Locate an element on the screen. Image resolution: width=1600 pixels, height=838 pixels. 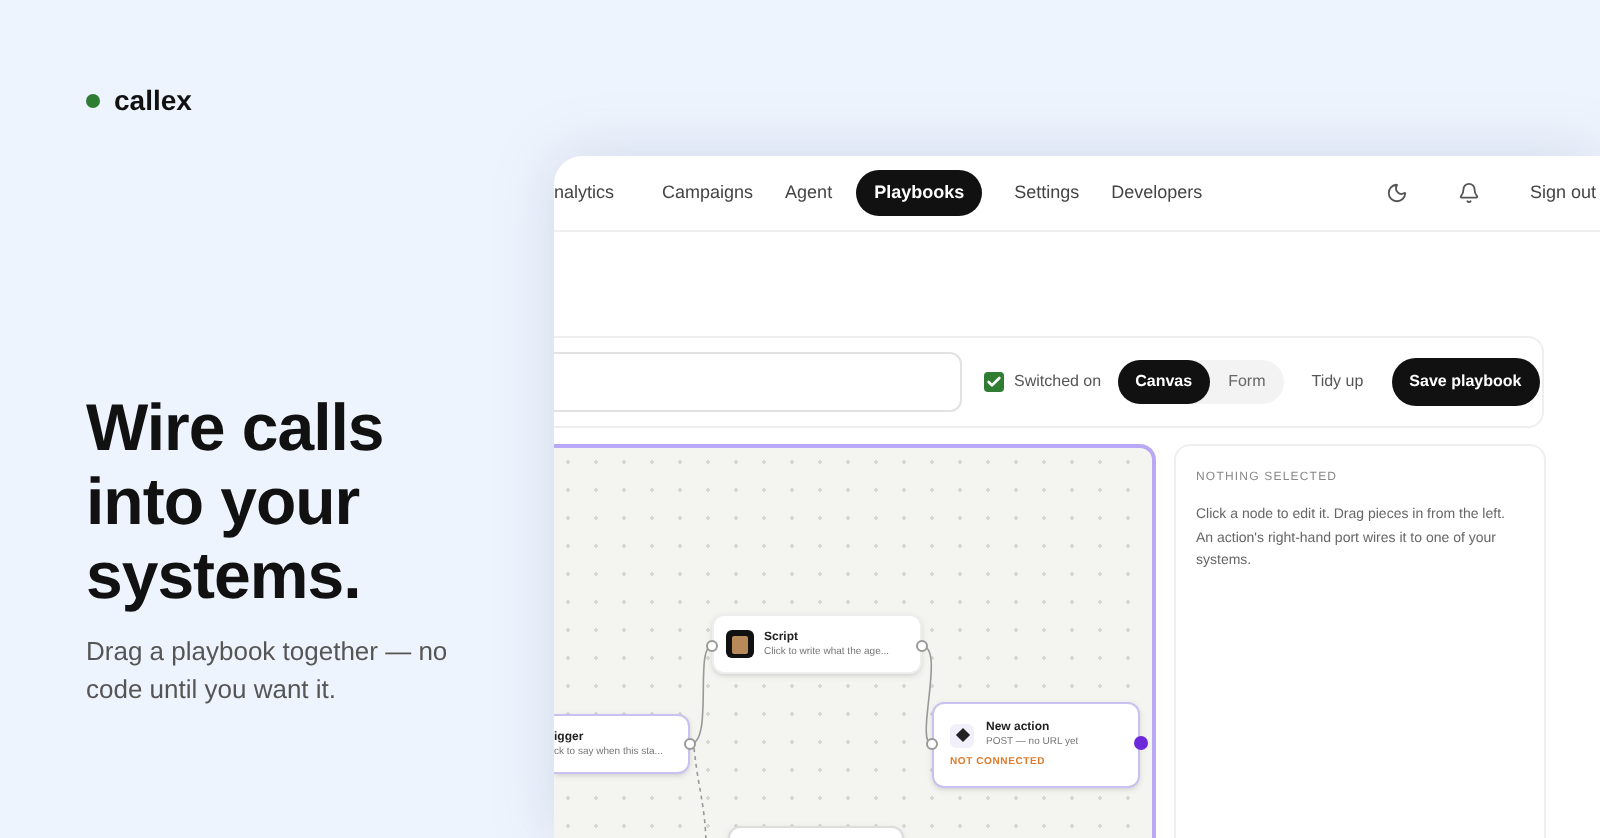
nav-tab: nalytics is located at coordinates (584, 193).